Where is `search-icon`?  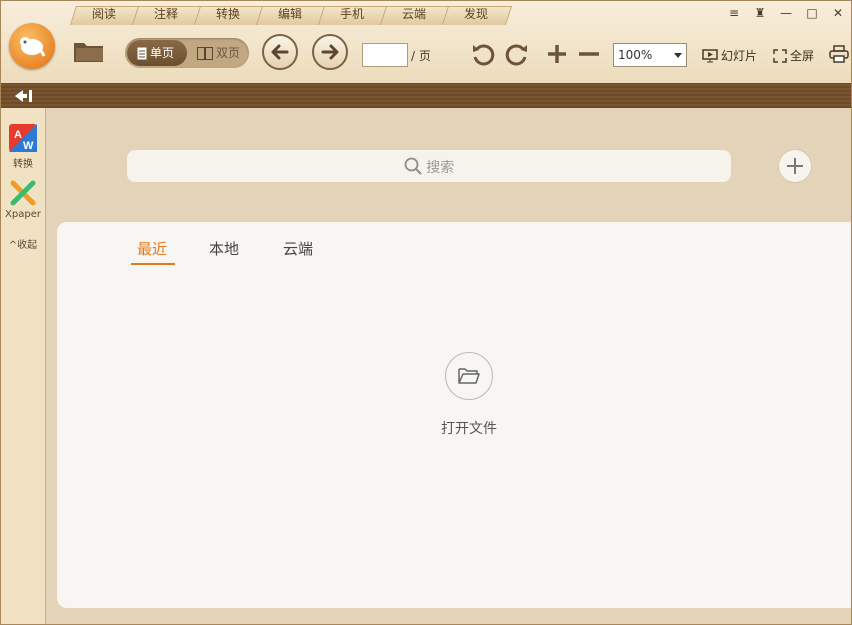
search-icon is located at coordinates (413, 166).